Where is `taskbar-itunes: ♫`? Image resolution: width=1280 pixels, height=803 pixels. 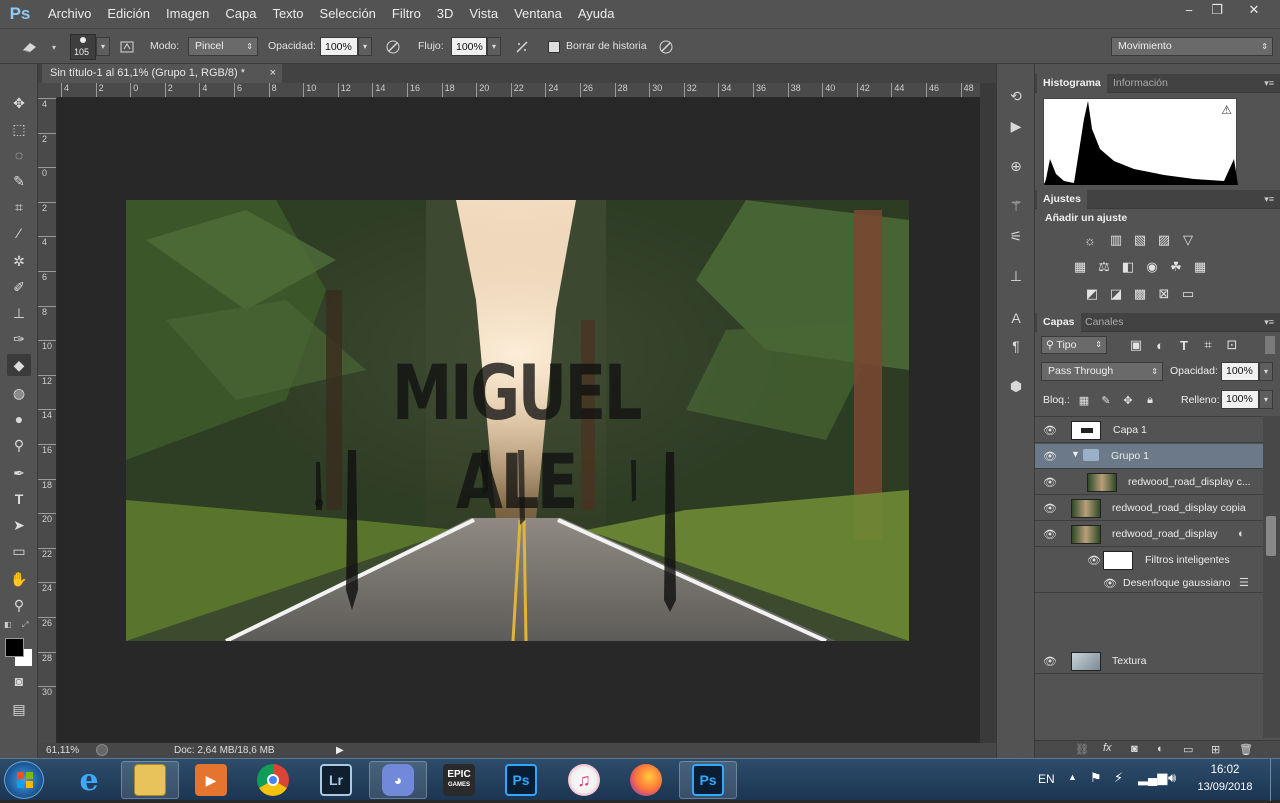
taskbar-itunes: ♫ is located at coordinates (584, 780).